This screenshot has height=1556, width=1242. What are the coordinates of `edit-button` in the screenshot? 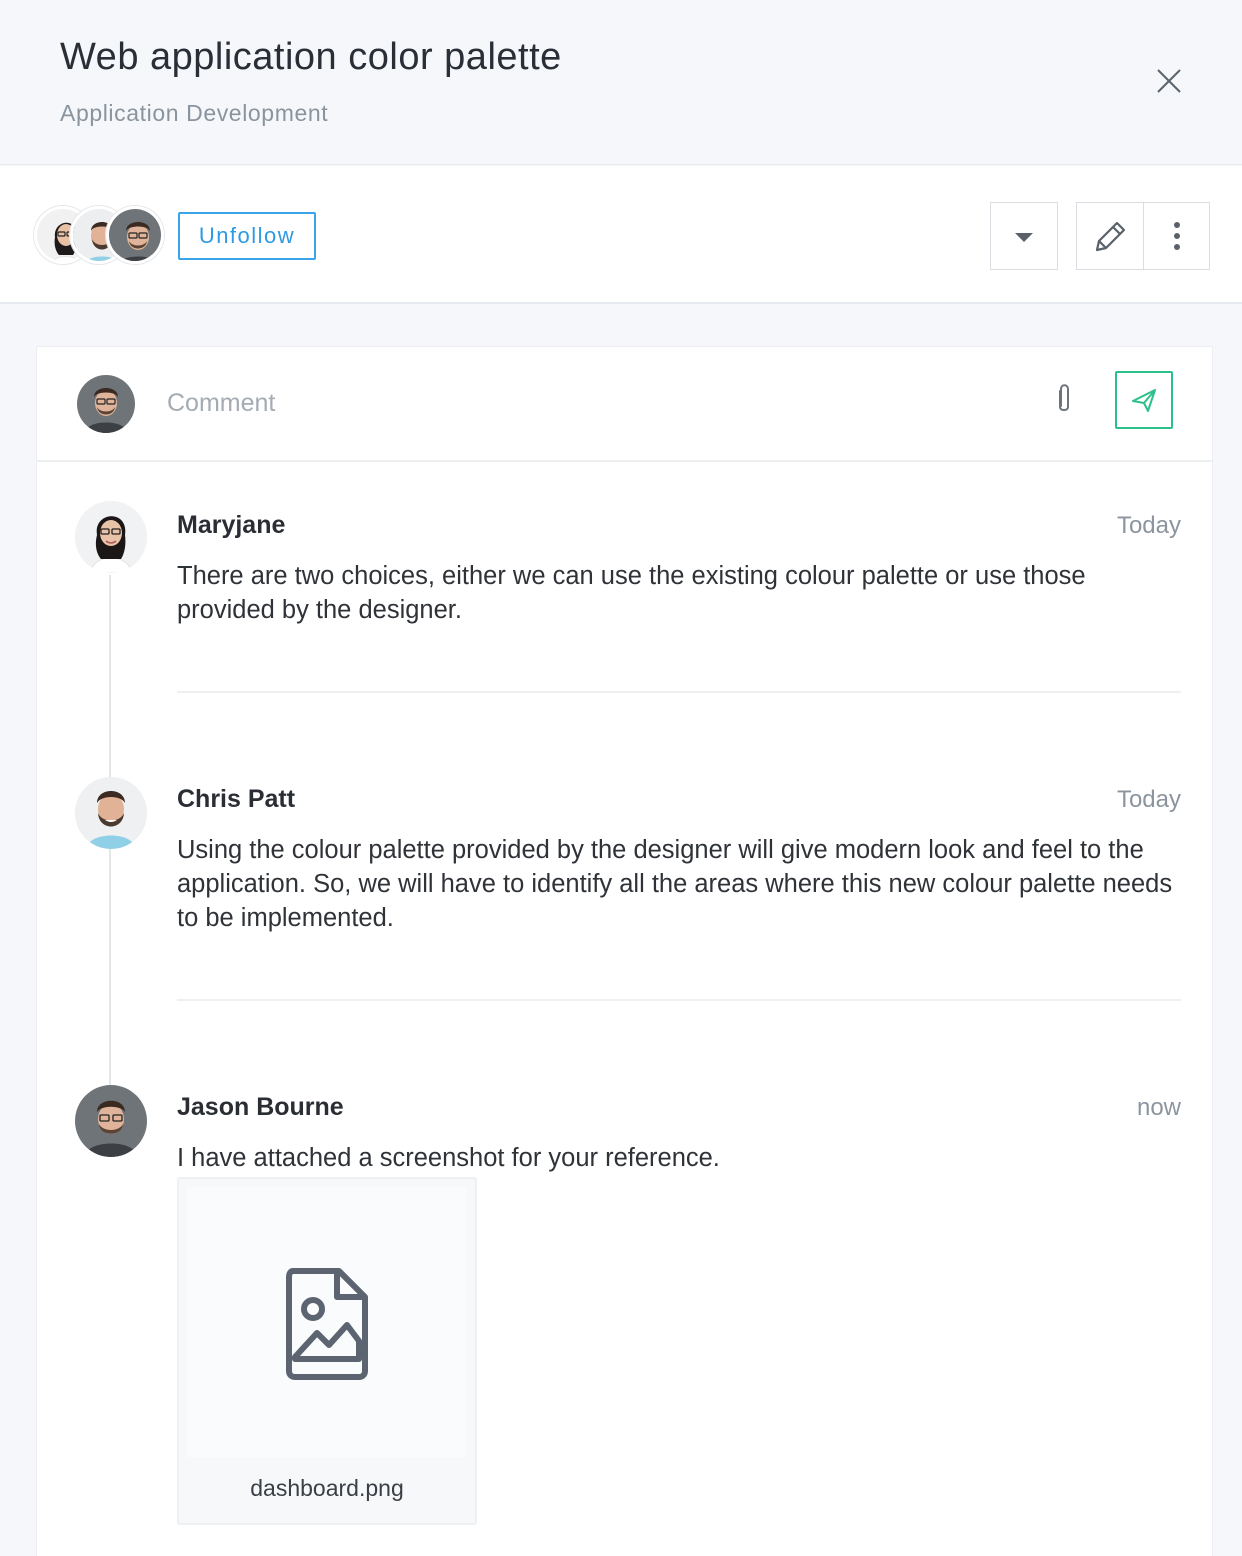 It's located at (1110, 236).